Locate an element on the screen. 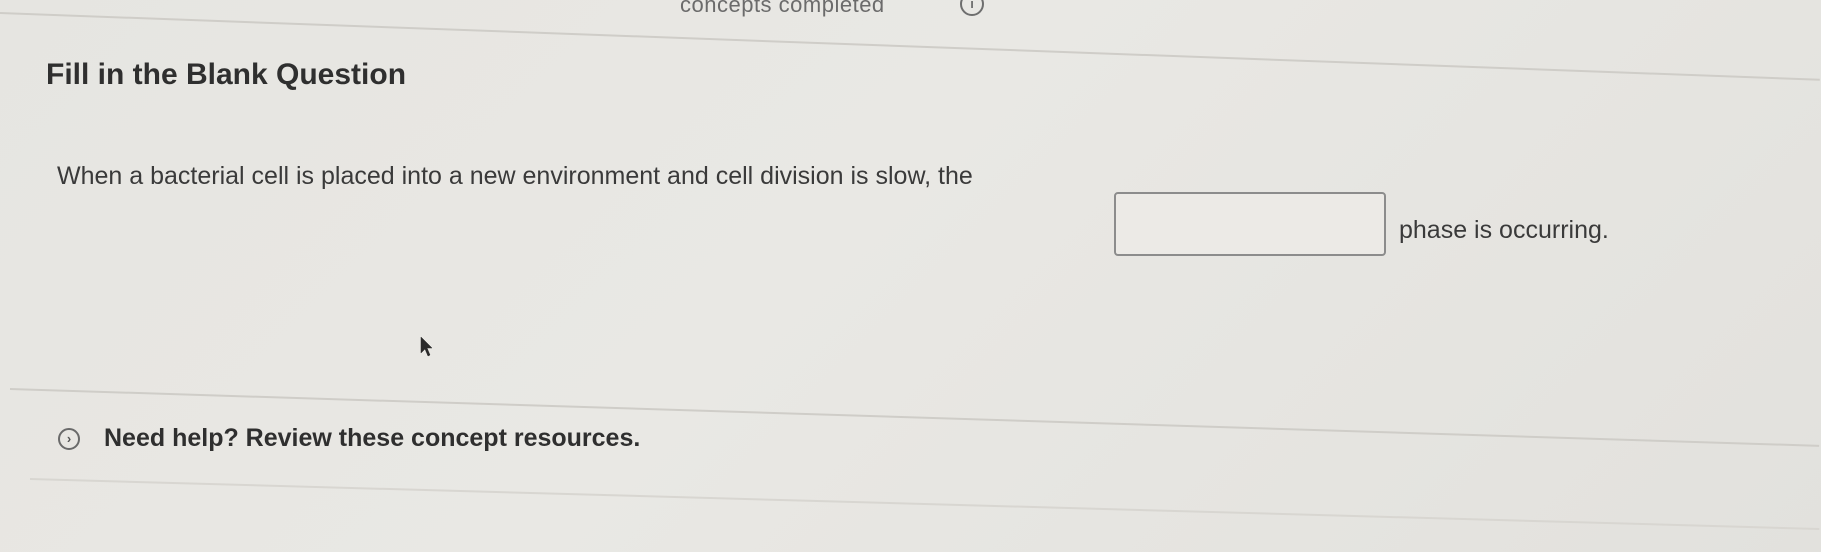 The image size is (1821, 552). info-icon: i is located at coordinates (972, 8).